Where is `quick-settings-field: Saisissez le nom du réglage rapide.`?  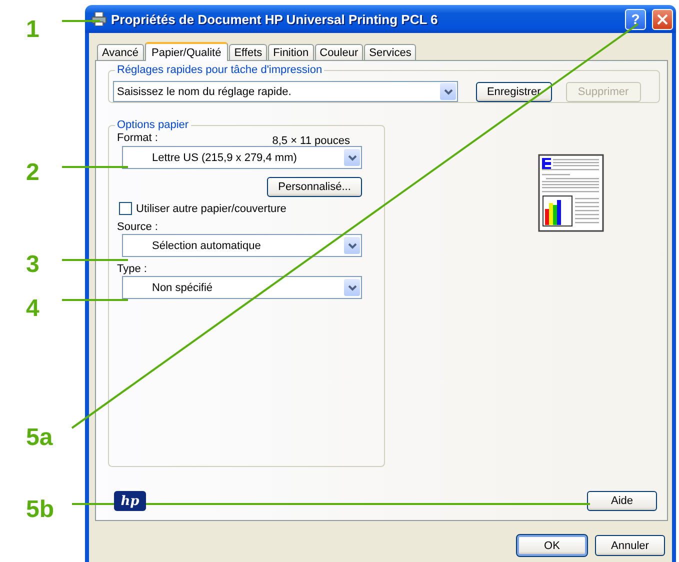
quick-settings-field: Saisissez le nom du réglage rapide. is located at coordinates (285, 91).